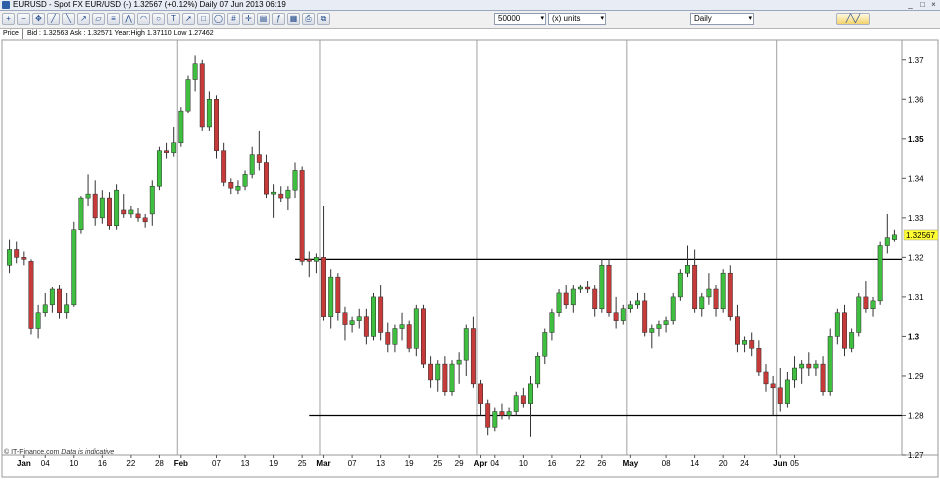 This screenshot has height=481, width=940. Describe the element at coordinates (916, 218) in the screenshot. I see `y-tick-label: 1.33` at that location.